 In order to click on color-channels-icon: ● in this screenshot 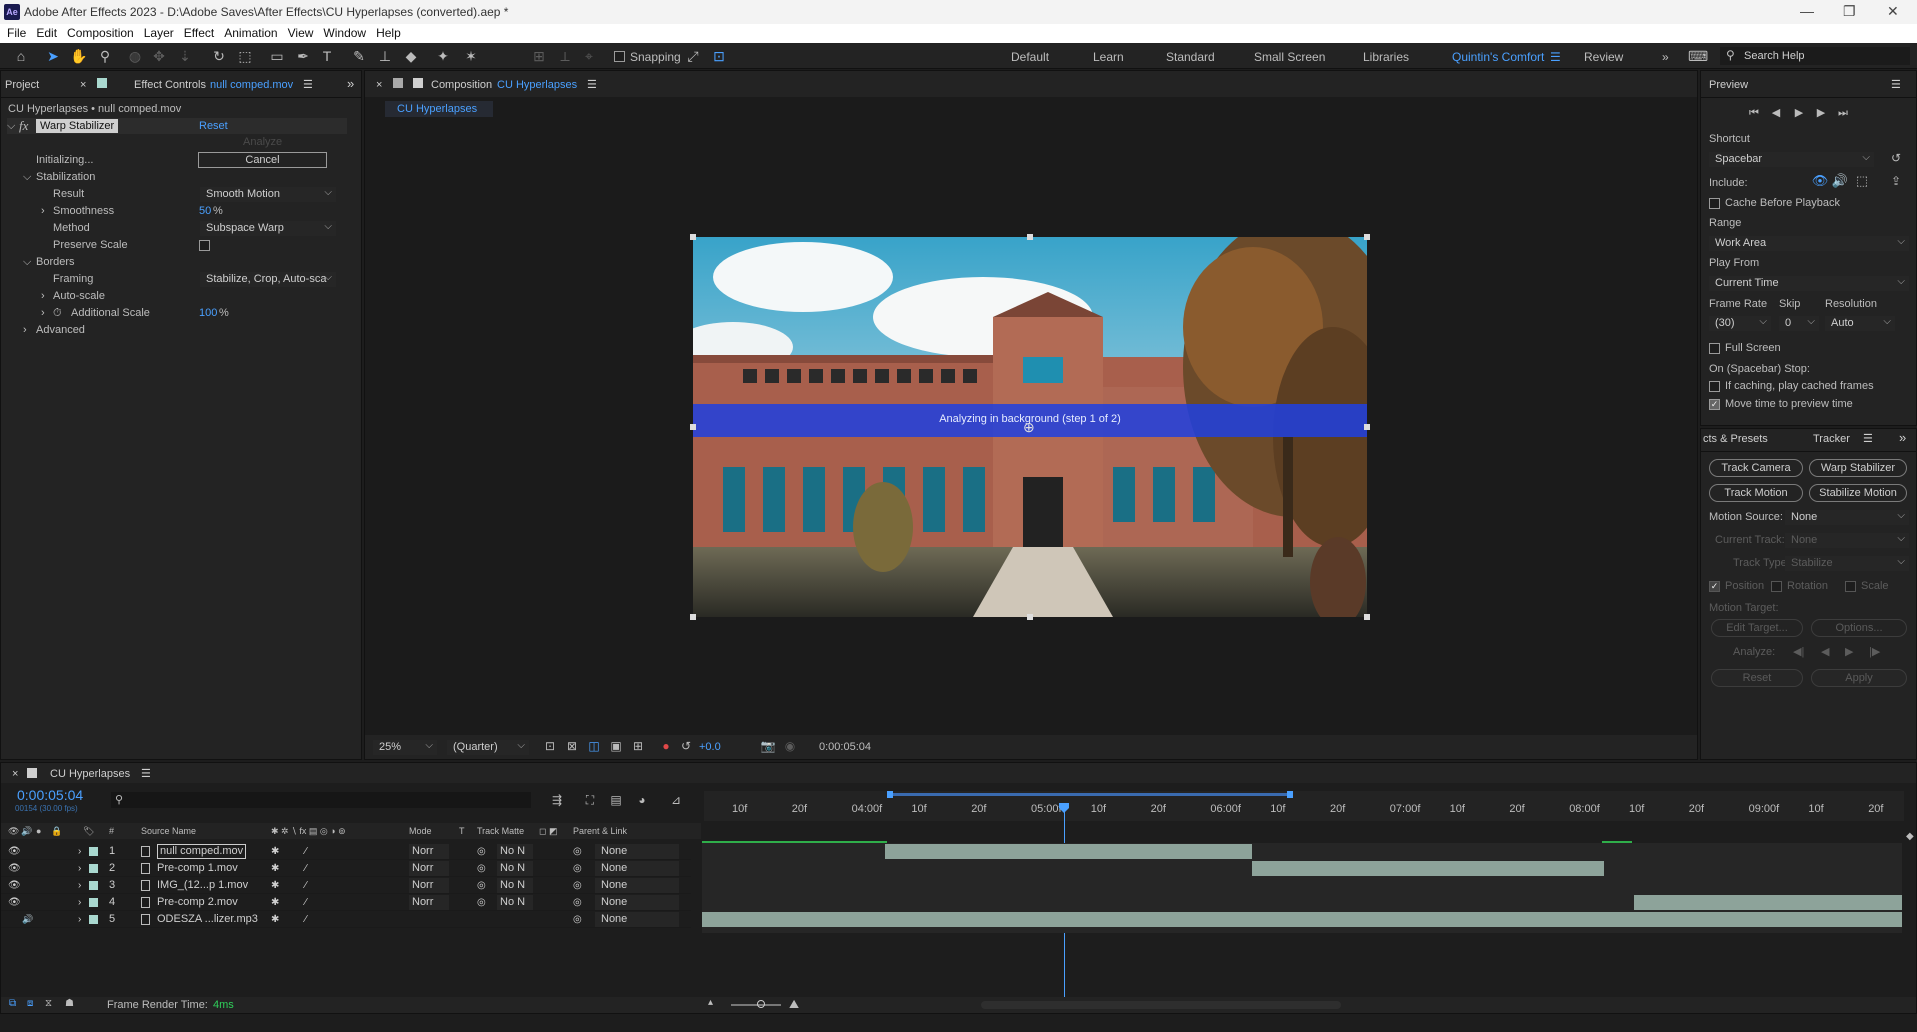, I will do `click(666, 746)`.